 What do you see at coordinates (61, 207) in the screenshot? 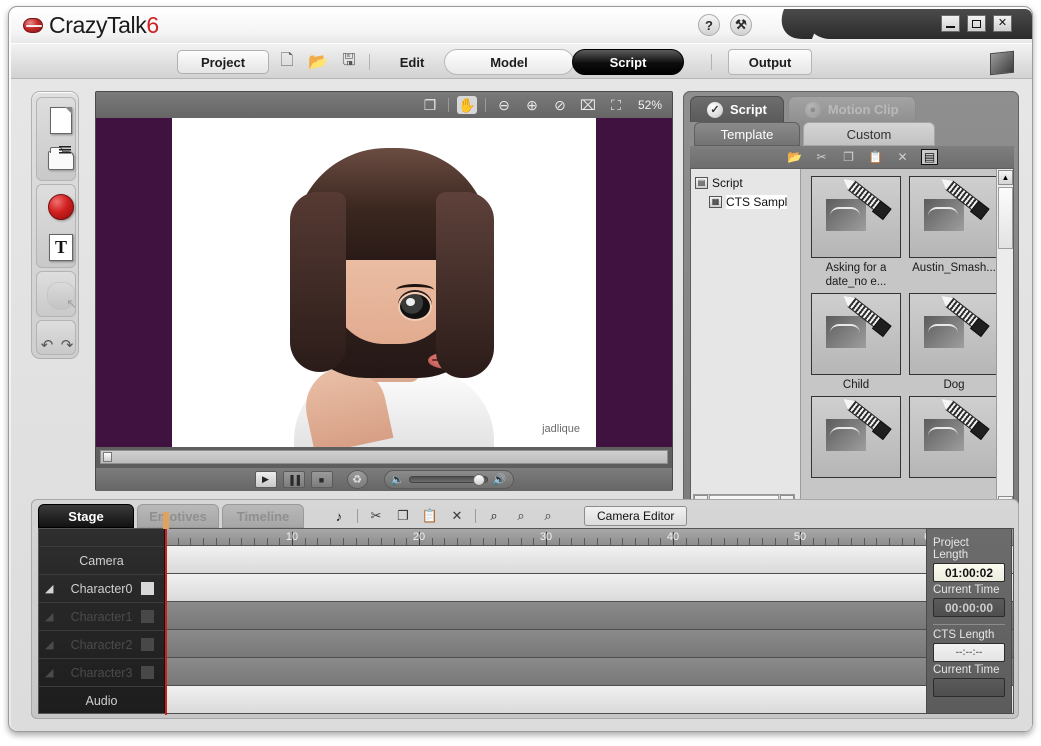
I see `record-button` at bounding box center [61, 207].